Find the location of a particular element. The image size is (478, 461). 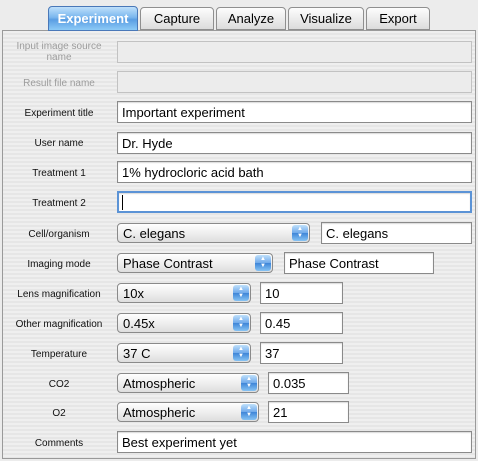

user-name-field: Dr. Hyde is located at coordinates (294, 143).